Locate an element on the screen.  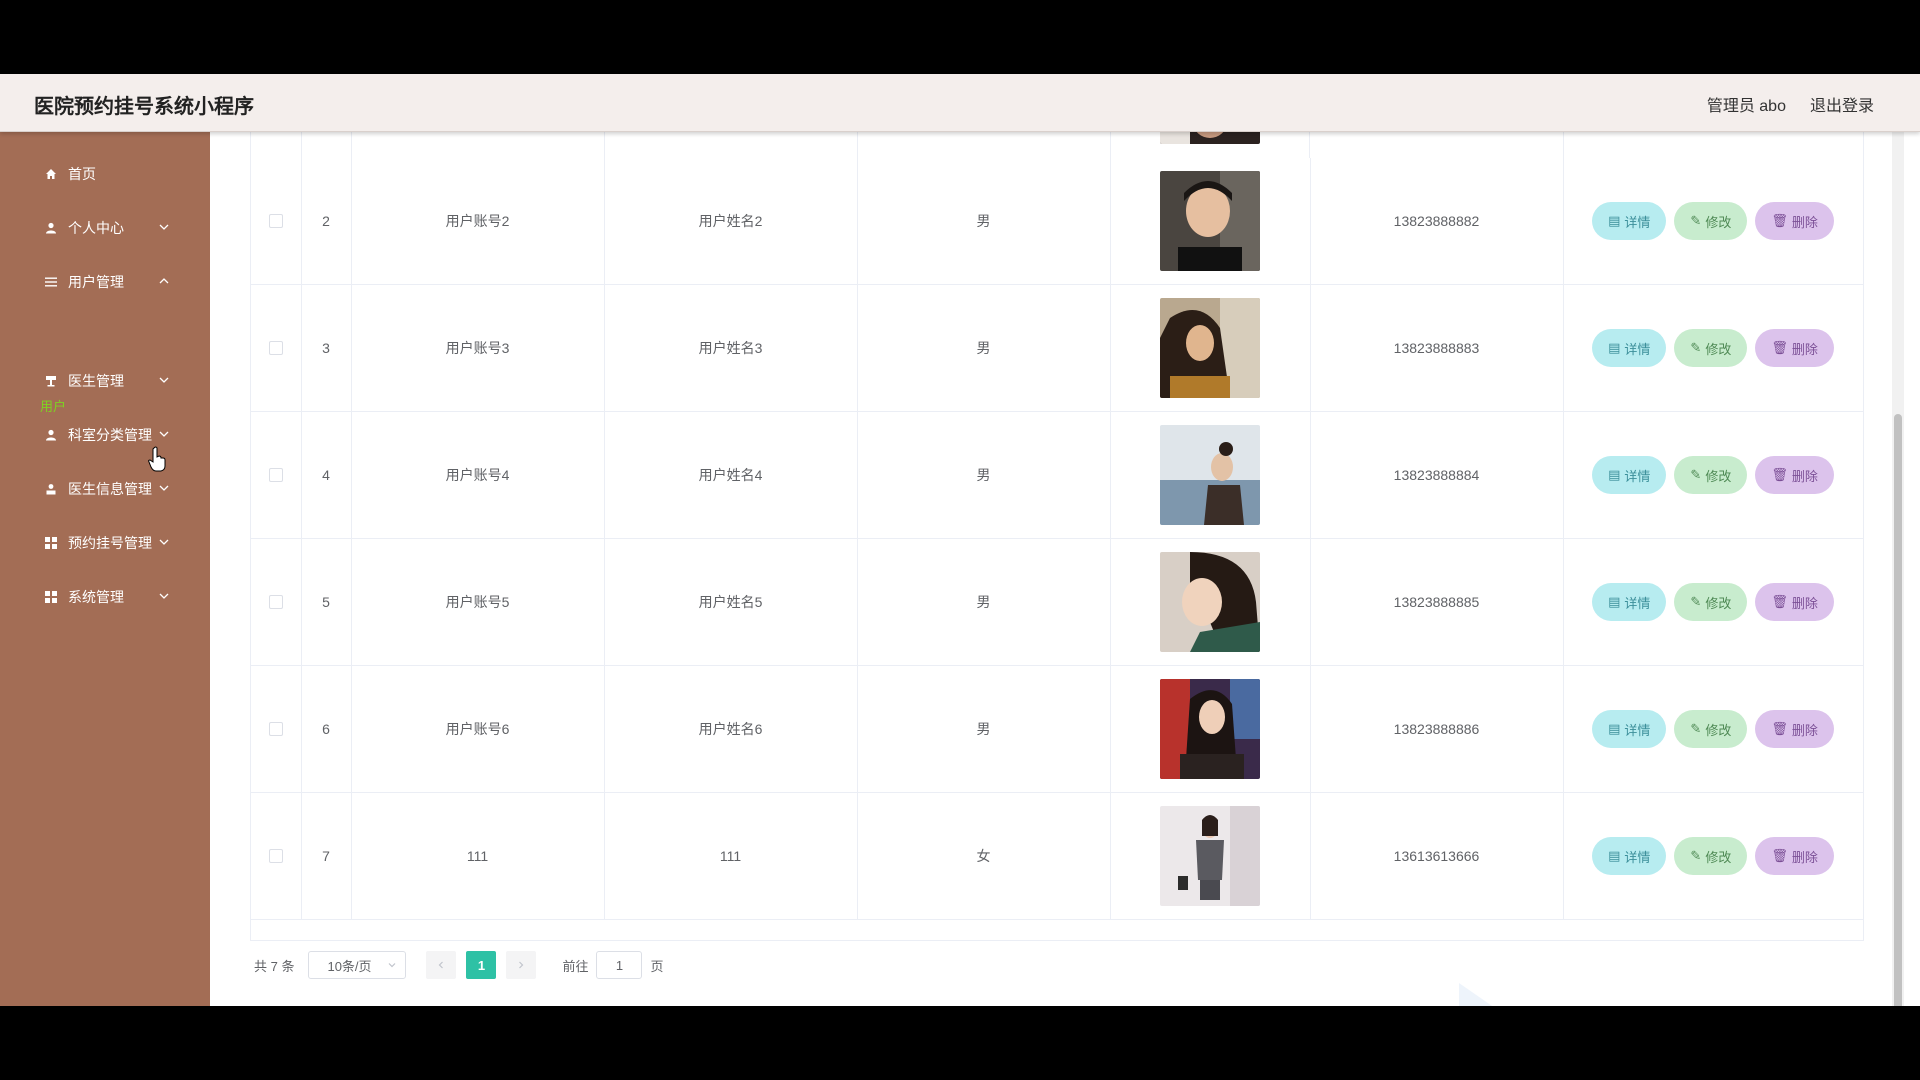
next-page-button is located at coordinates (521, 965).